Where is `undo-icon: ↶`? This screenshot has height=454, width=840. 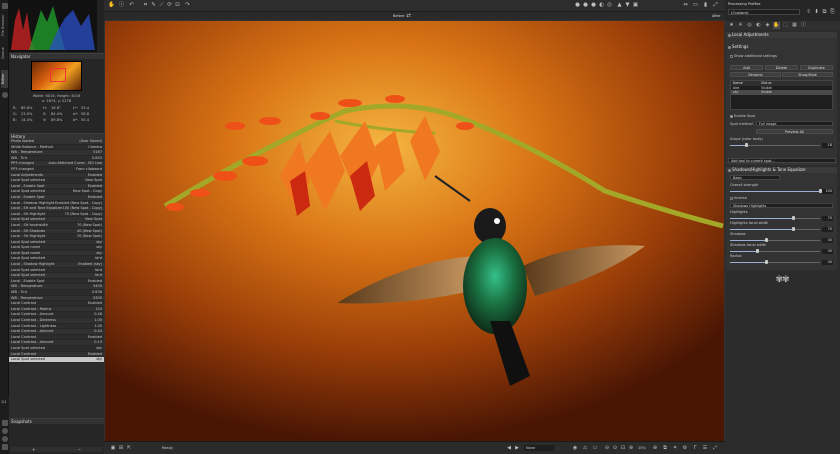
undo-icon: ↶ is located at coordinates (131, 5).